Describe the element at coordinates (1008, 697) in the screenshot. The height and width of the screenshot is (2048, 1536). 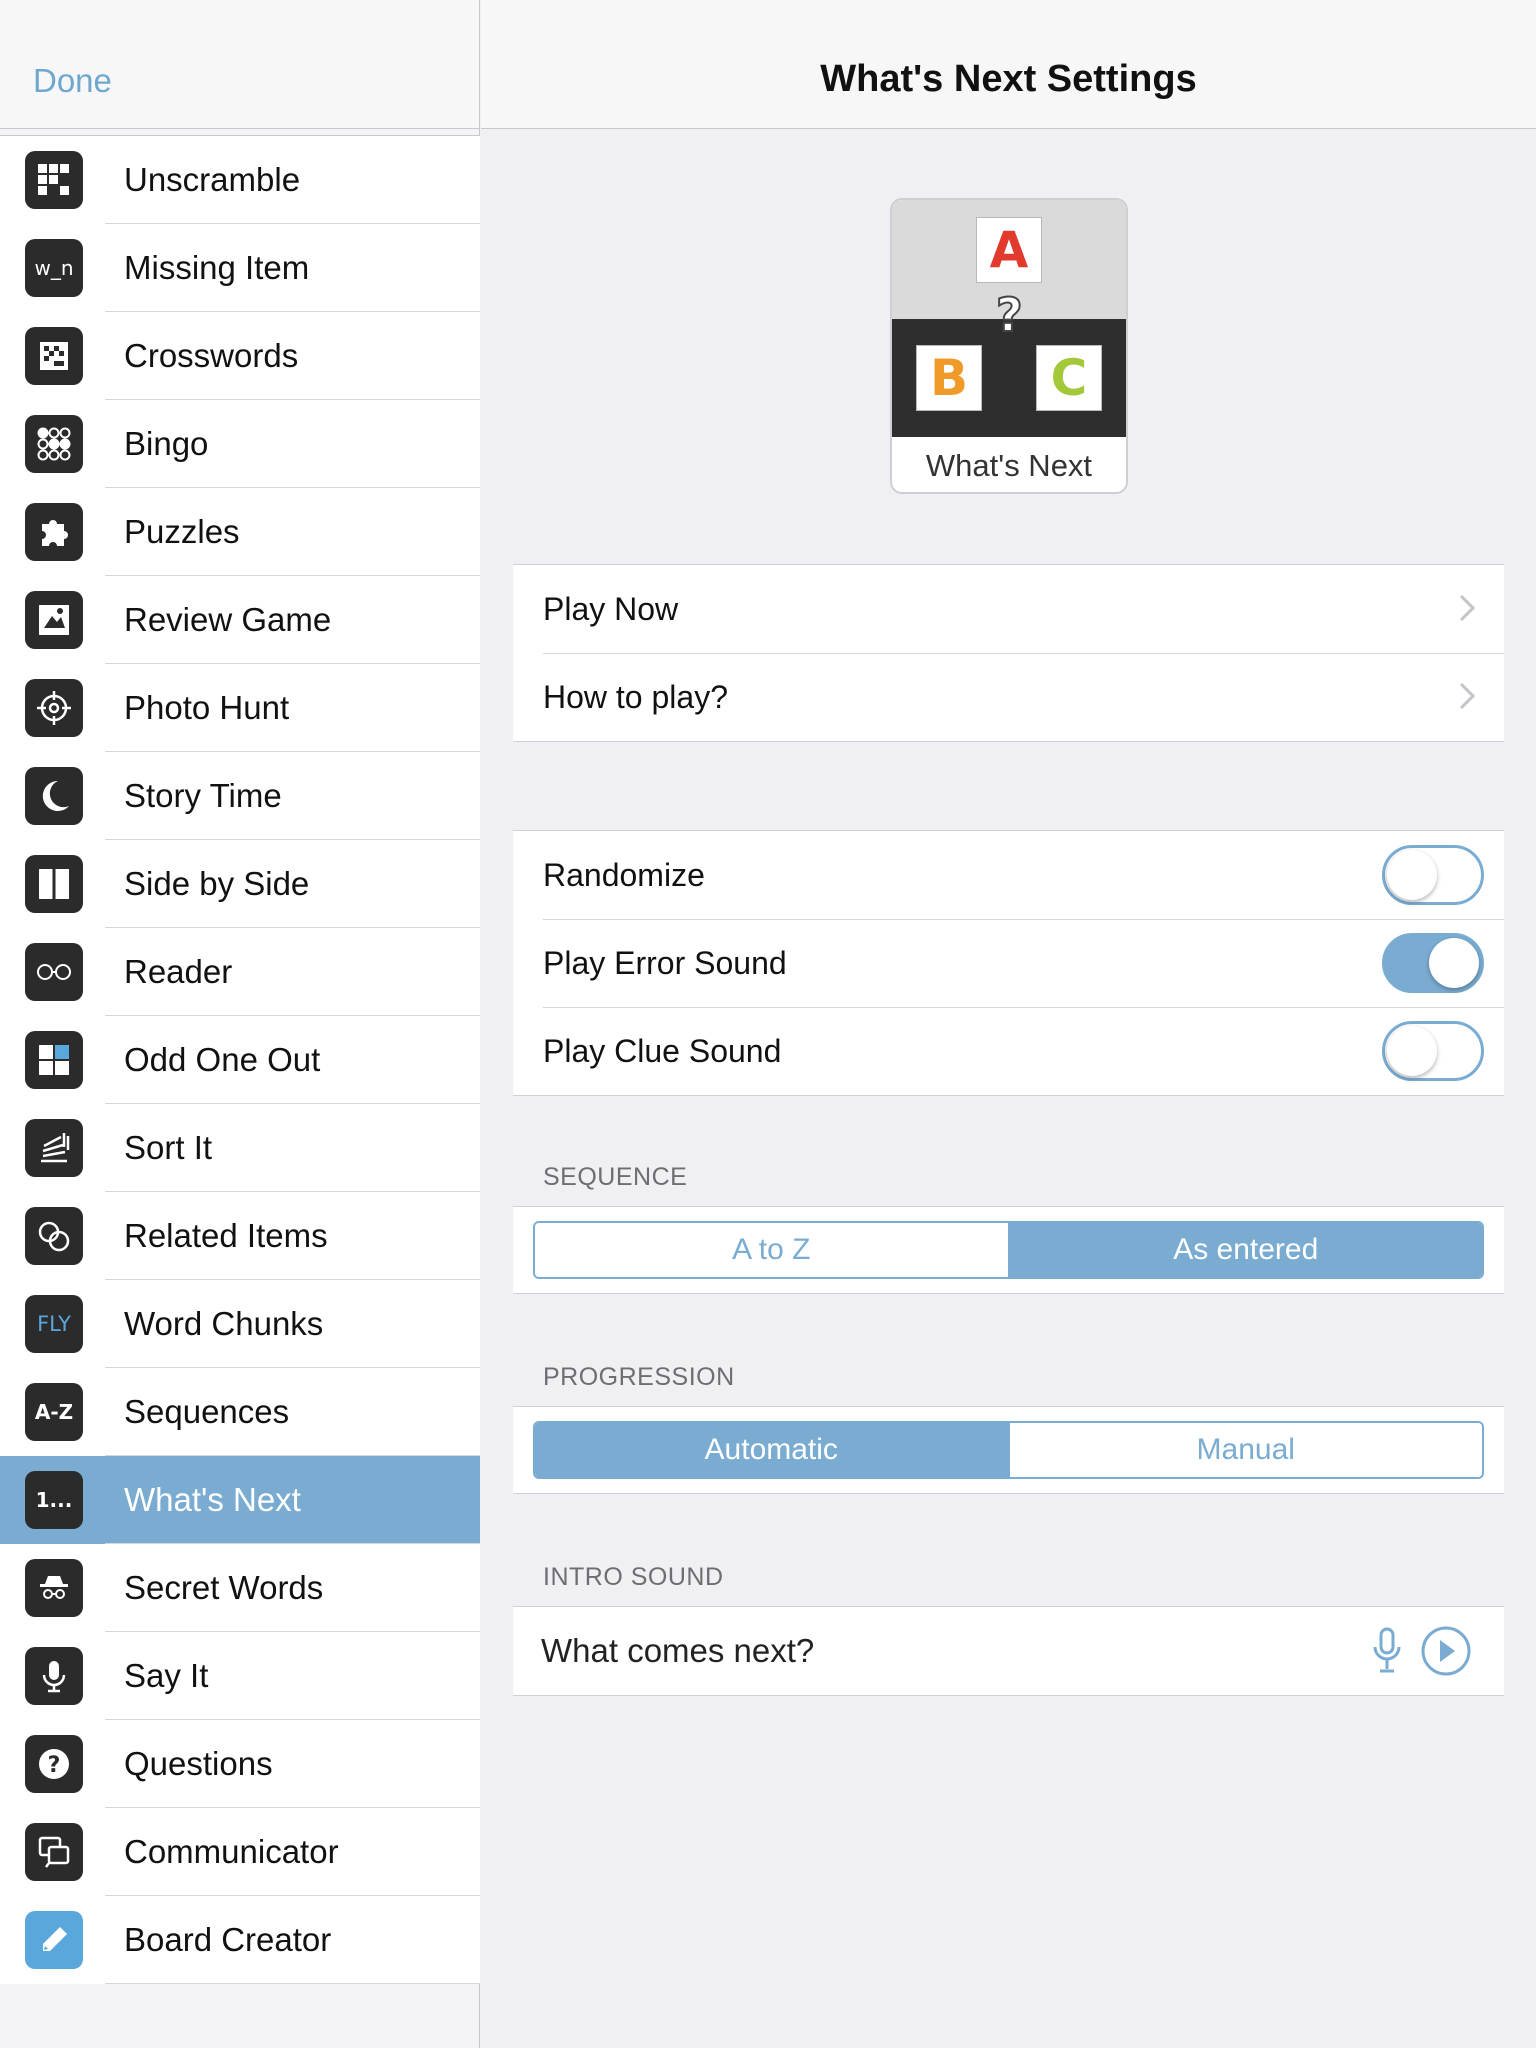
I see `how-to-play-row: How to play?` at that location.